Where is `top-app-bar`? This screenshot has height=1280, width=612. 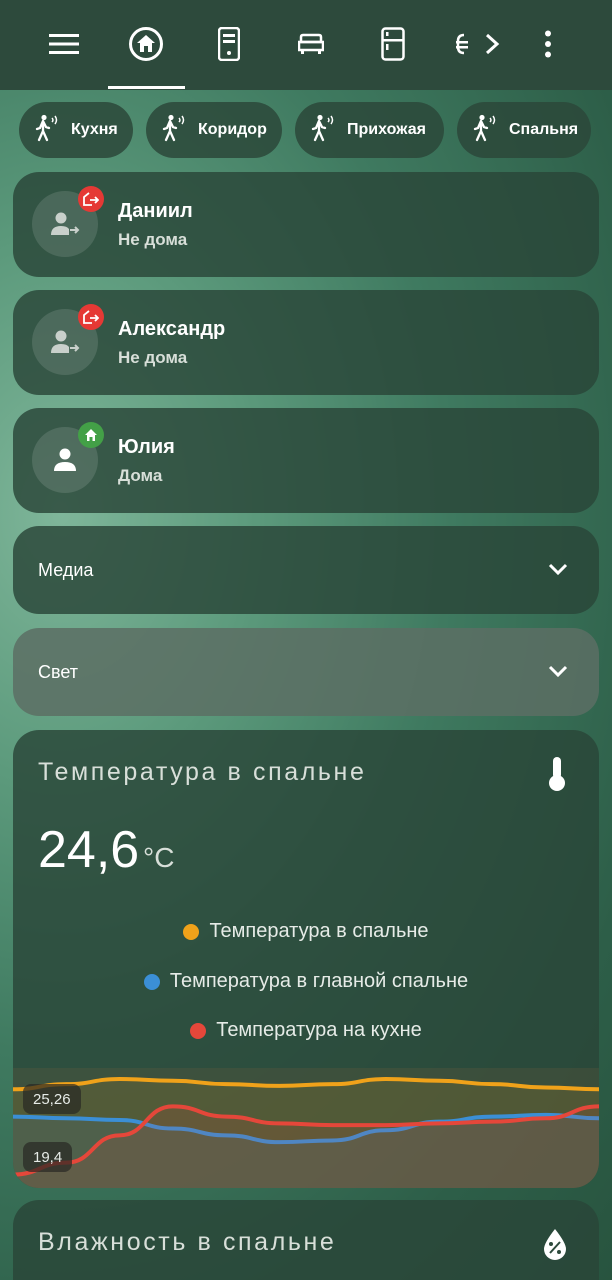 top-app-bar is located at coordinates (306, 45).